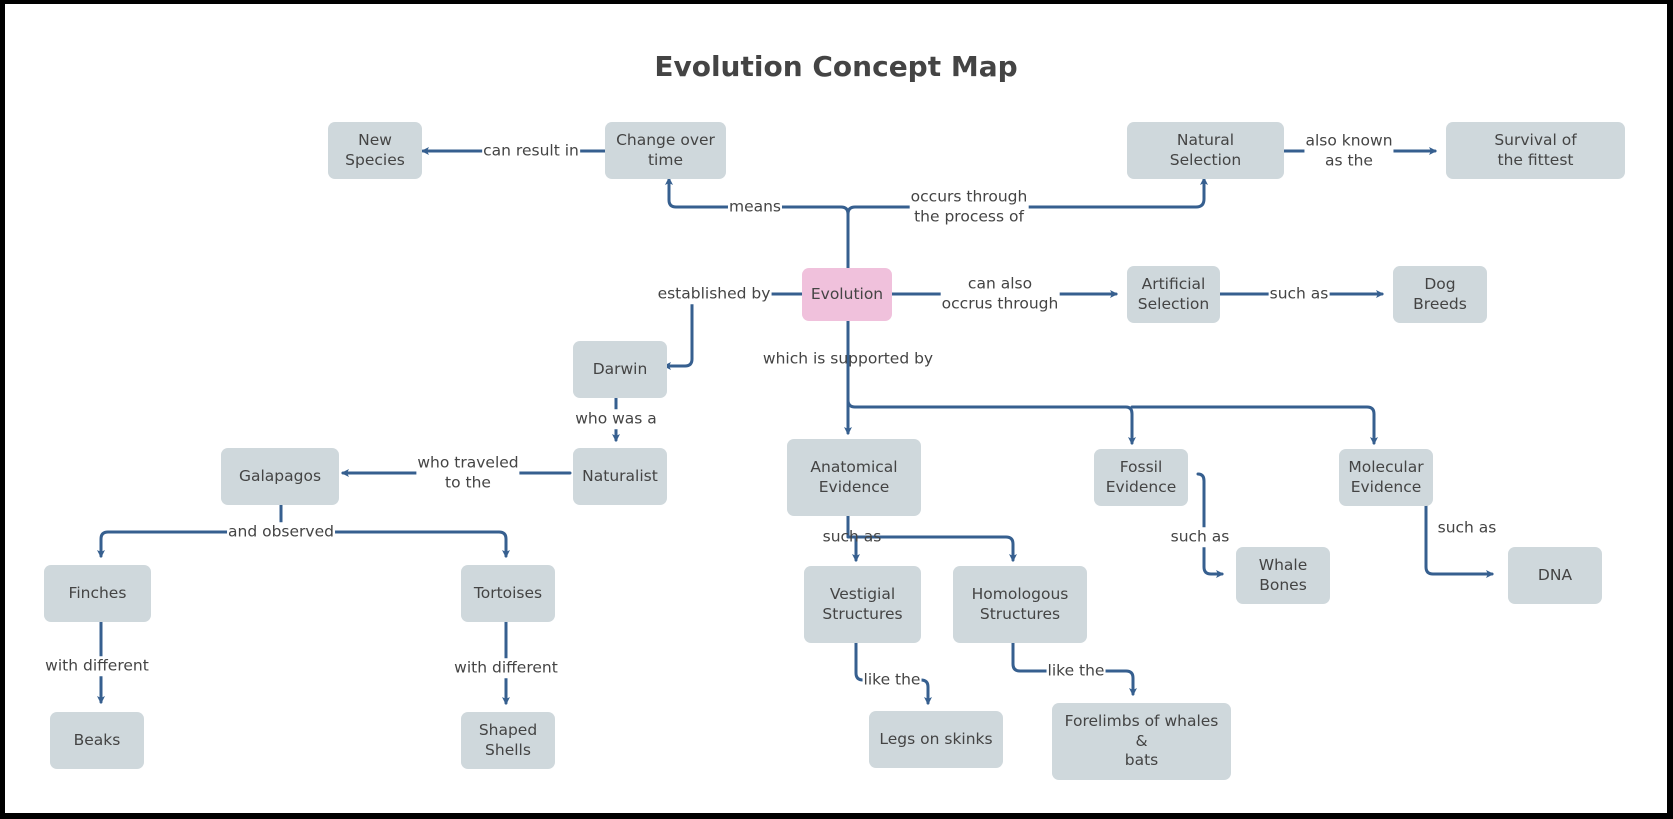 This screenshot has width=1673, height=819. I want to click on edge-label-such-as-molecular: such as, so click(1467, 528).